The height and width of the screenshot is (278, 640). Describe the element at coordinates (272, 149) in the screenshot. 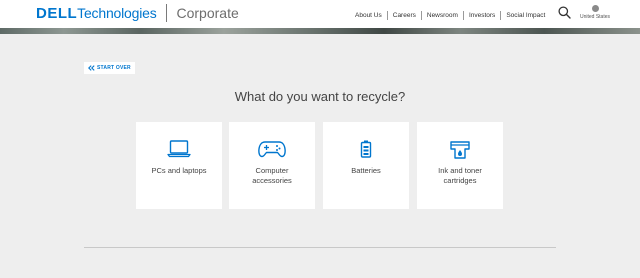

I see `gamepad-icon` at that location.